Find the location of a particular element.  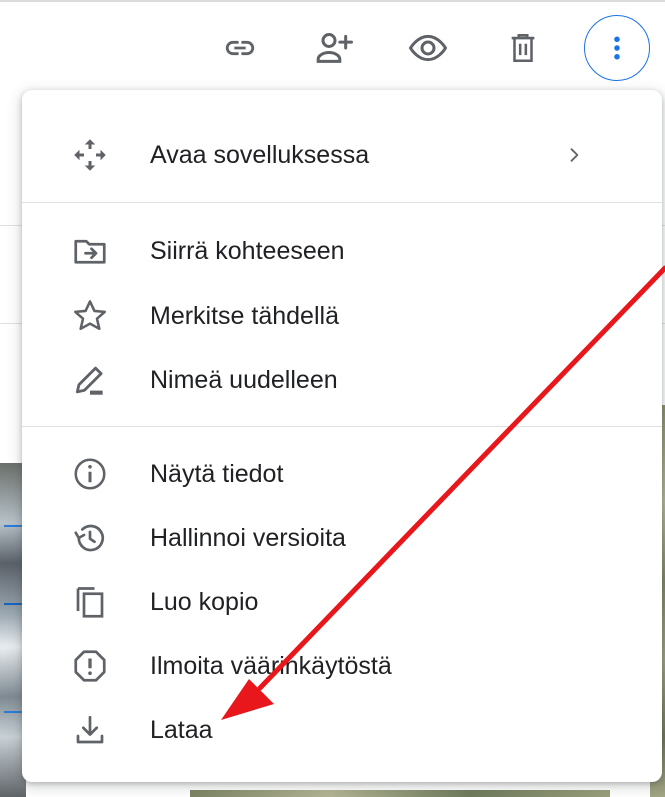

menu-item-details: Näytä tiedot is located at coordinates (342, 474).